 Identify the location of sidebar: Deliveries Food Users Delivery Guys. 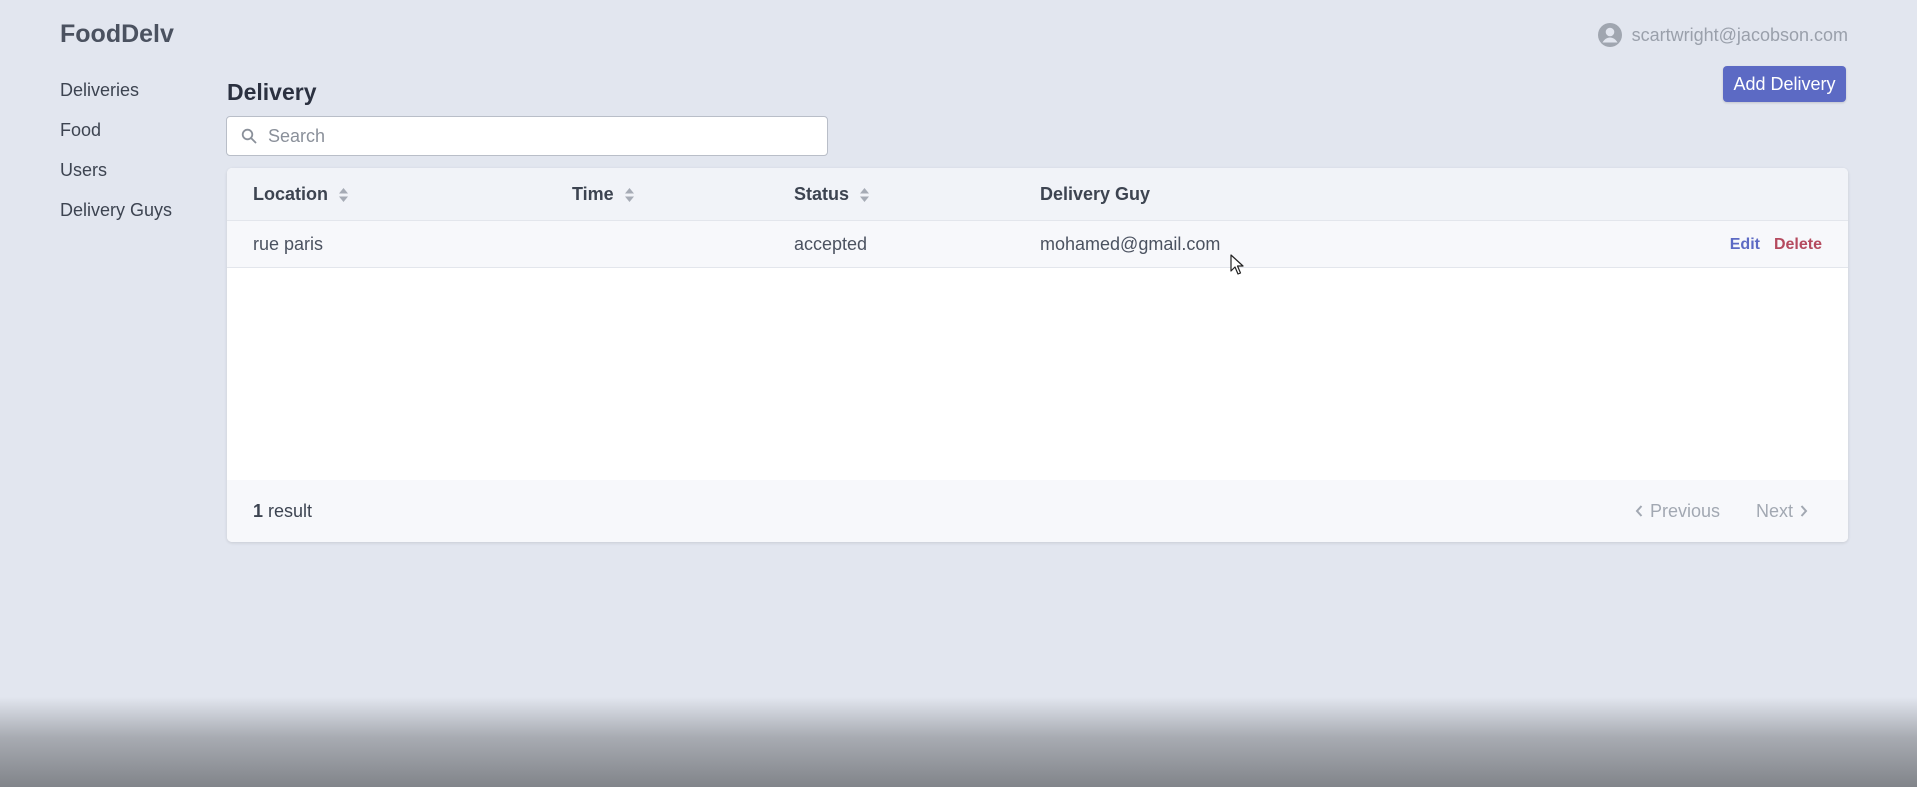
(116, 156).